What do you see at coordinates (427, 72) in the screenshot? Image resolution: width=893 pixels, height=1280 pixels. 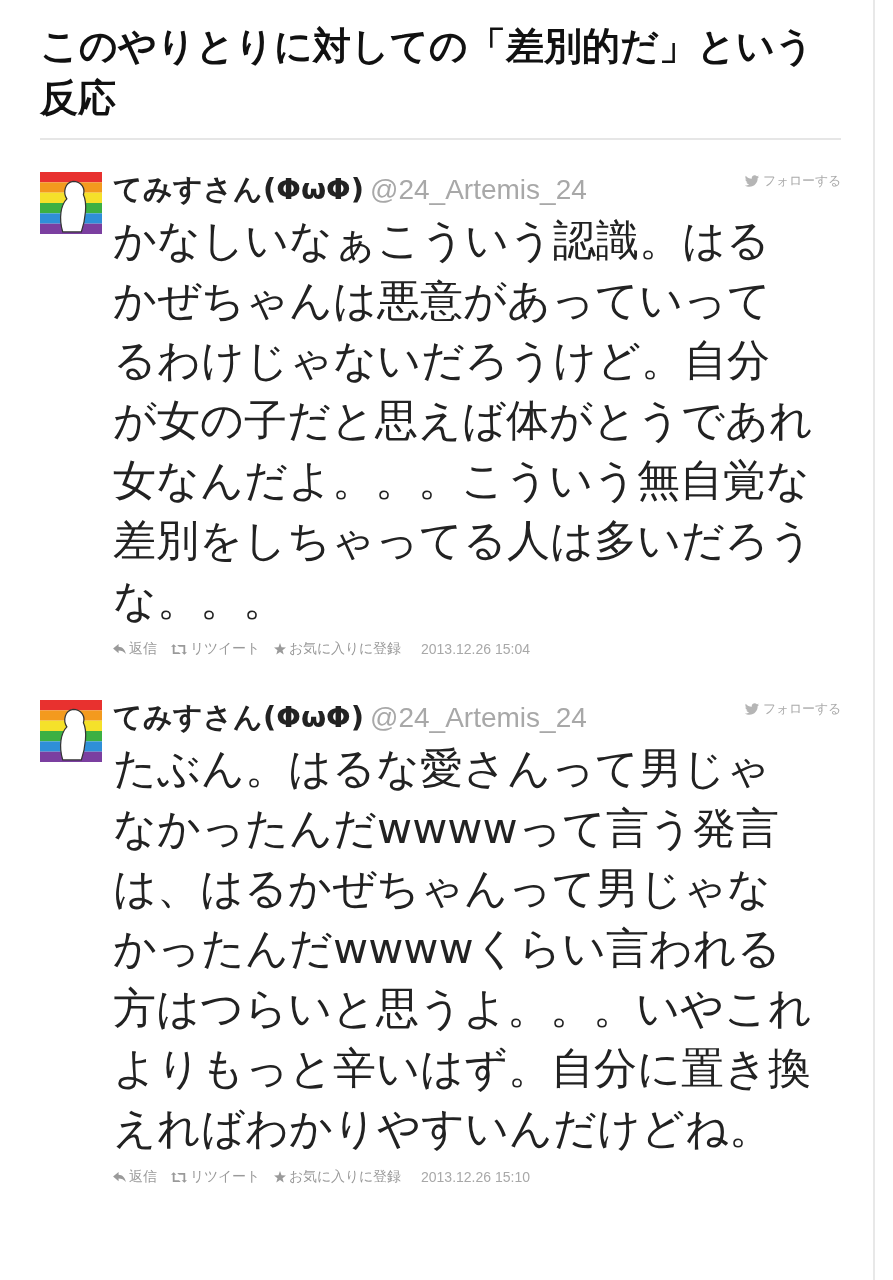 I see `section-heading: このやりとりに対しての「差別的だ」という反応` at bounding box center [427, 72].